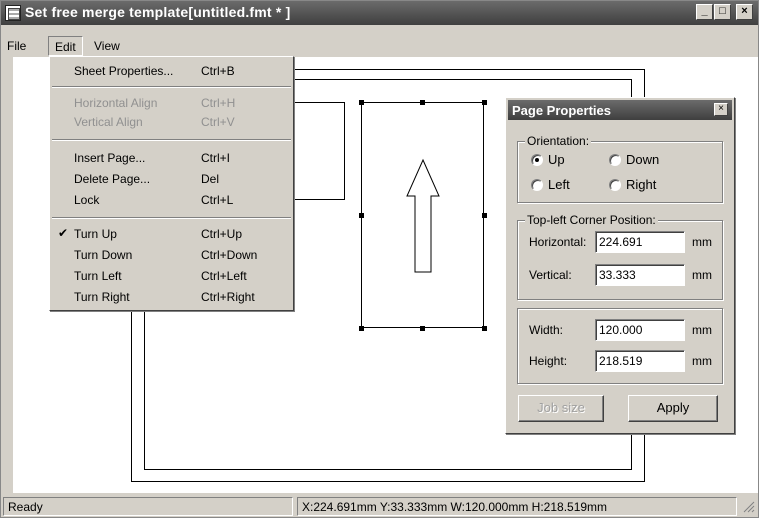 This screenshot has width=759, height=518. Describe the element at coordinates (361, 102) in the screenshot. I see `resize-handle-tl` at that location.